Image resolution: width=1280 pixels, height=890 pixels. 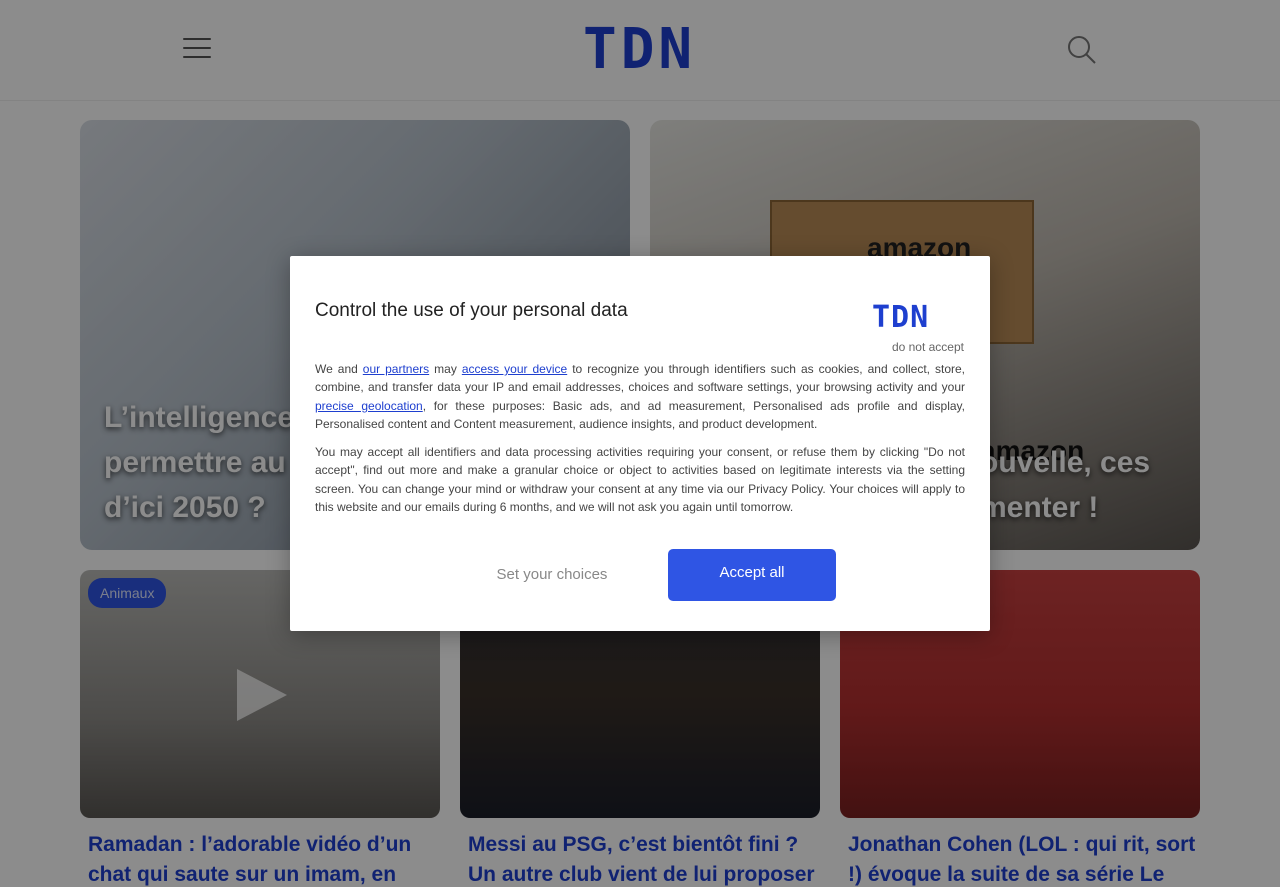 What do you see at coordinates (752, 575) in the screenshot?
I see `accept-all-button: Accept all` at bounding box center [752, 575].